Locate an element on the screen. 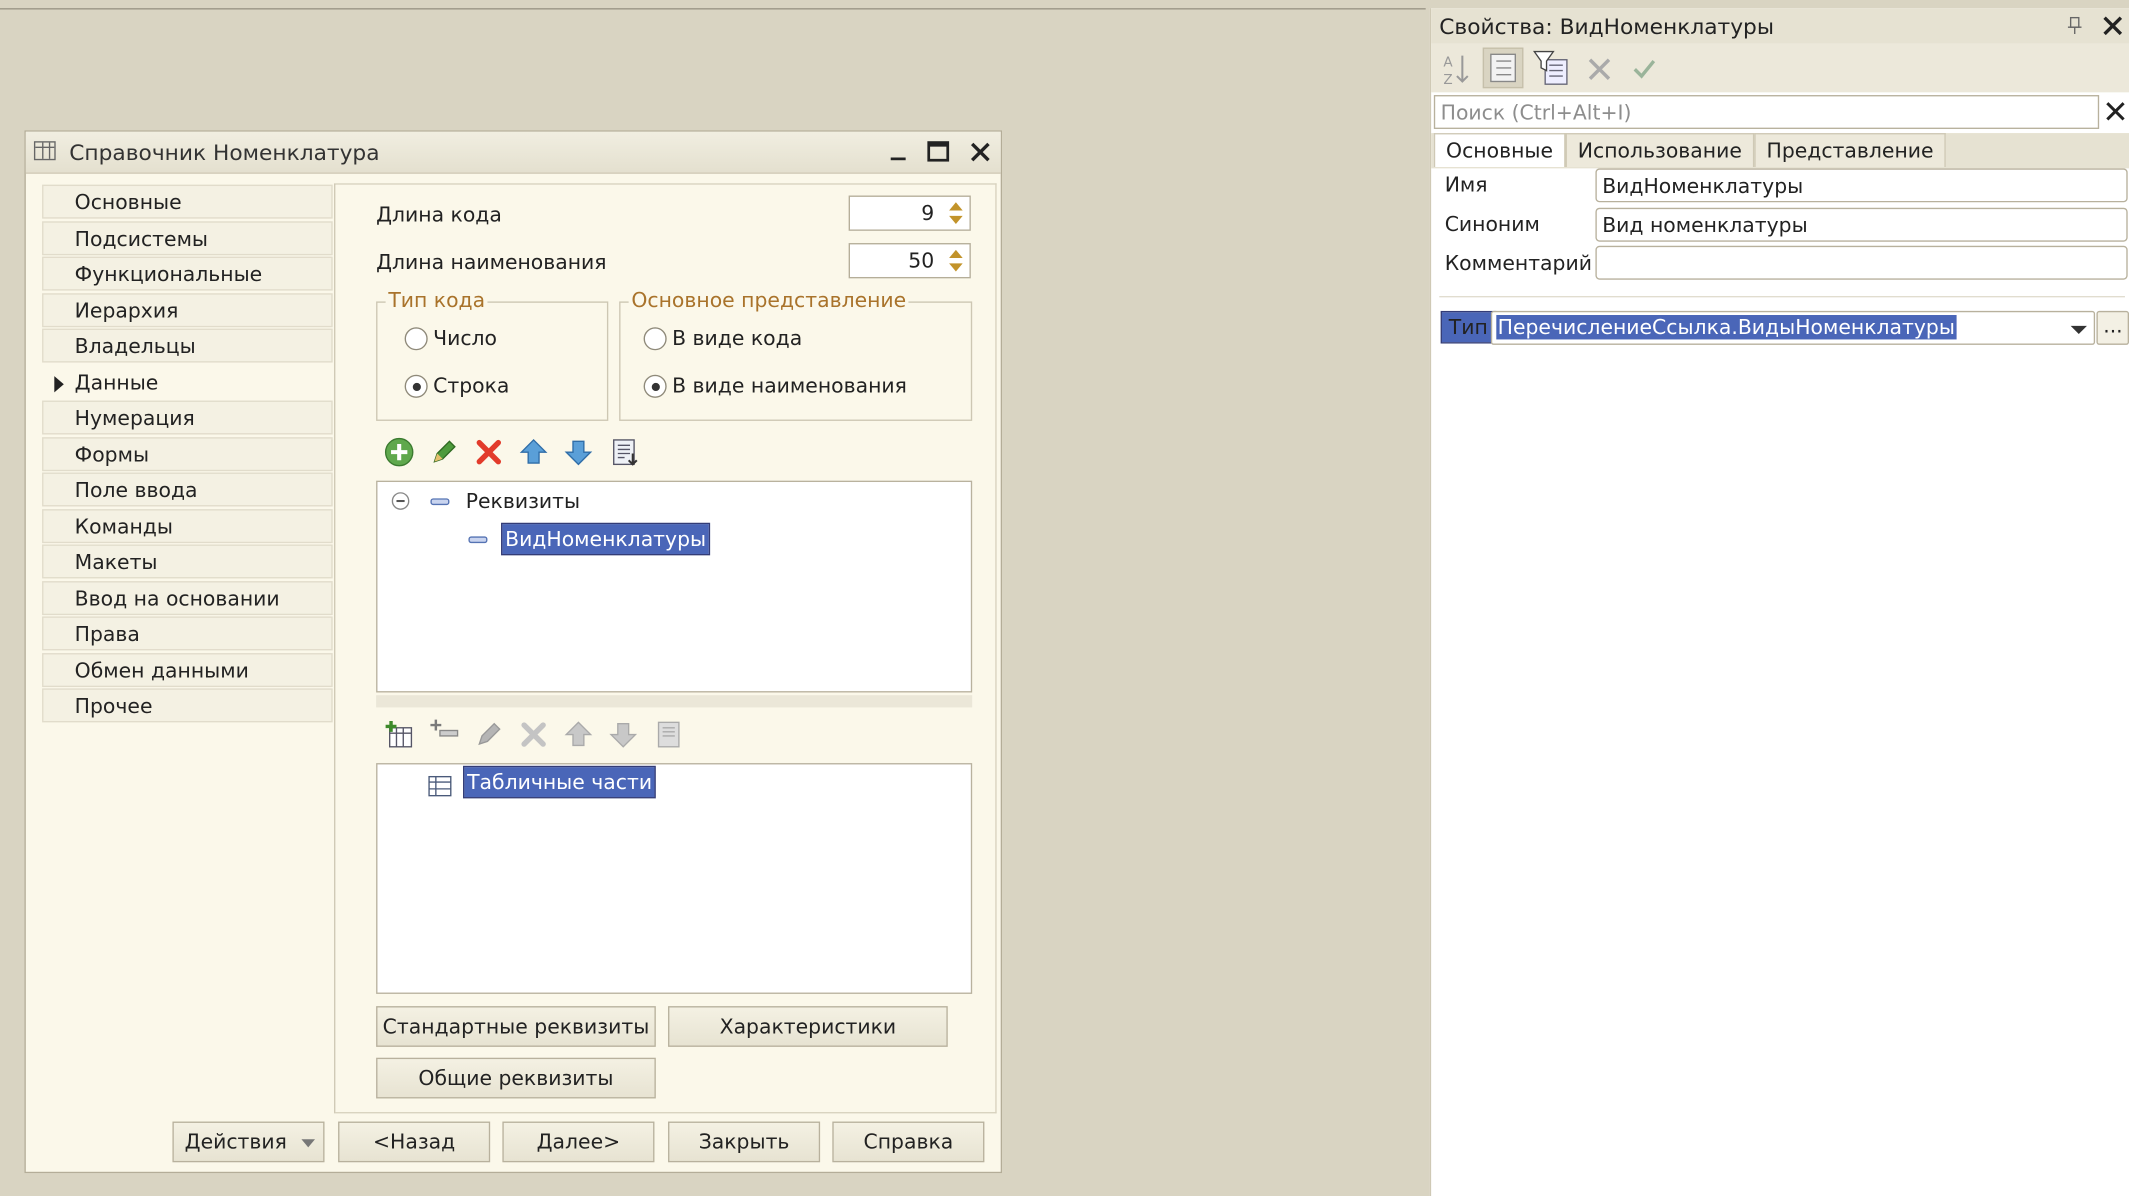 The image size is (2129, 1196). tabular-move-up-button is located at coordinates (578, 735).